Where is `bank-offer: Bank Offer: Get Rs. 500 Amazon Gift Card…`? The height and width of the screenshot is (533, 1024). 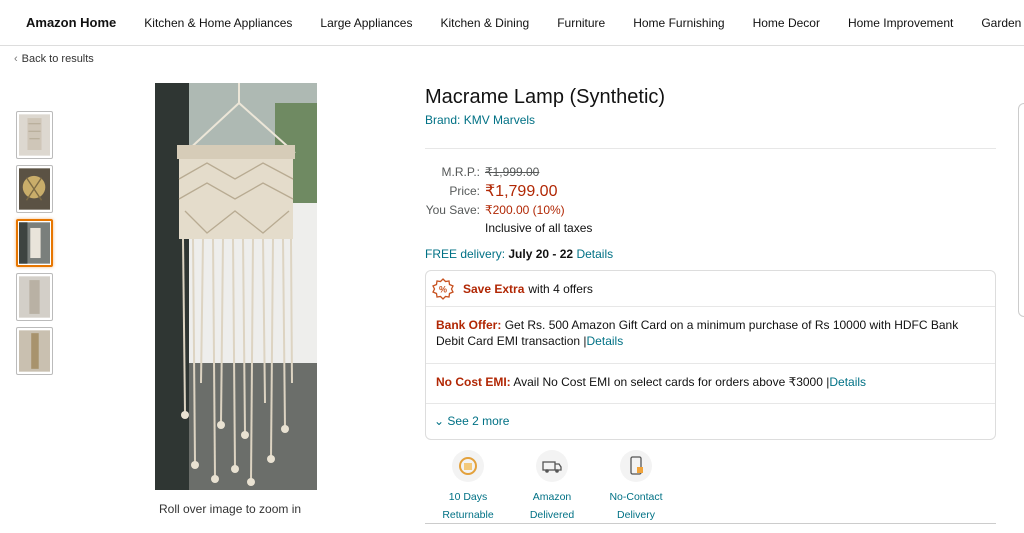
bank-offer: Bank Offer: Get Rs. 500 Amazon Gift Card… is located at coordinates (710, 335).